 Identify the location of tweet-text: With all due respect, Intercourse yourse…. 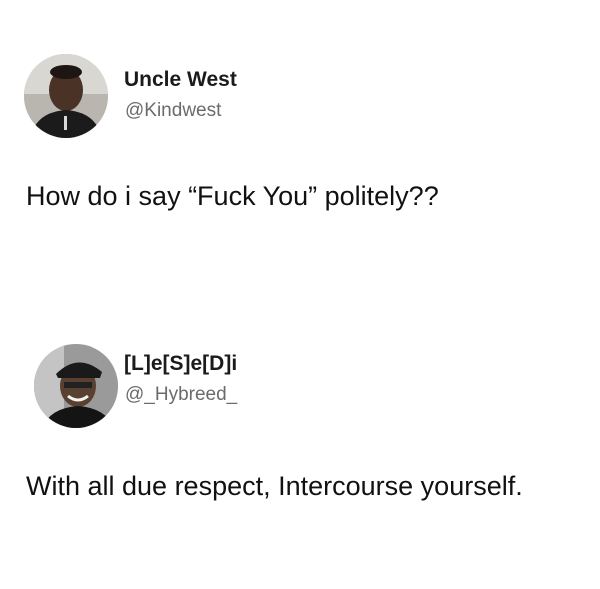
(274, 486).